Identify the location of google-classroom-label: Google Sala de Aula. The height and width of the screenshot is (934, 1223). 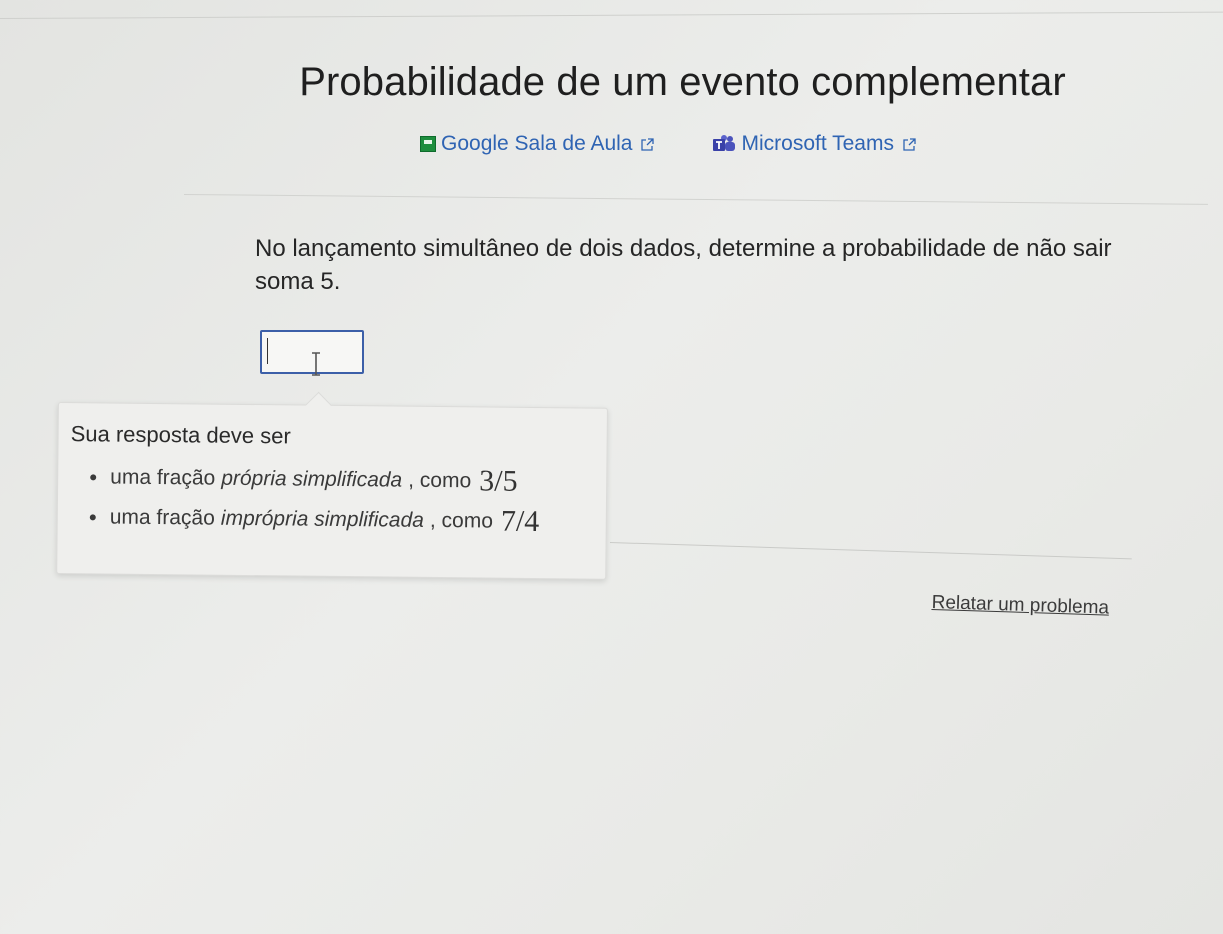
(537, 143).